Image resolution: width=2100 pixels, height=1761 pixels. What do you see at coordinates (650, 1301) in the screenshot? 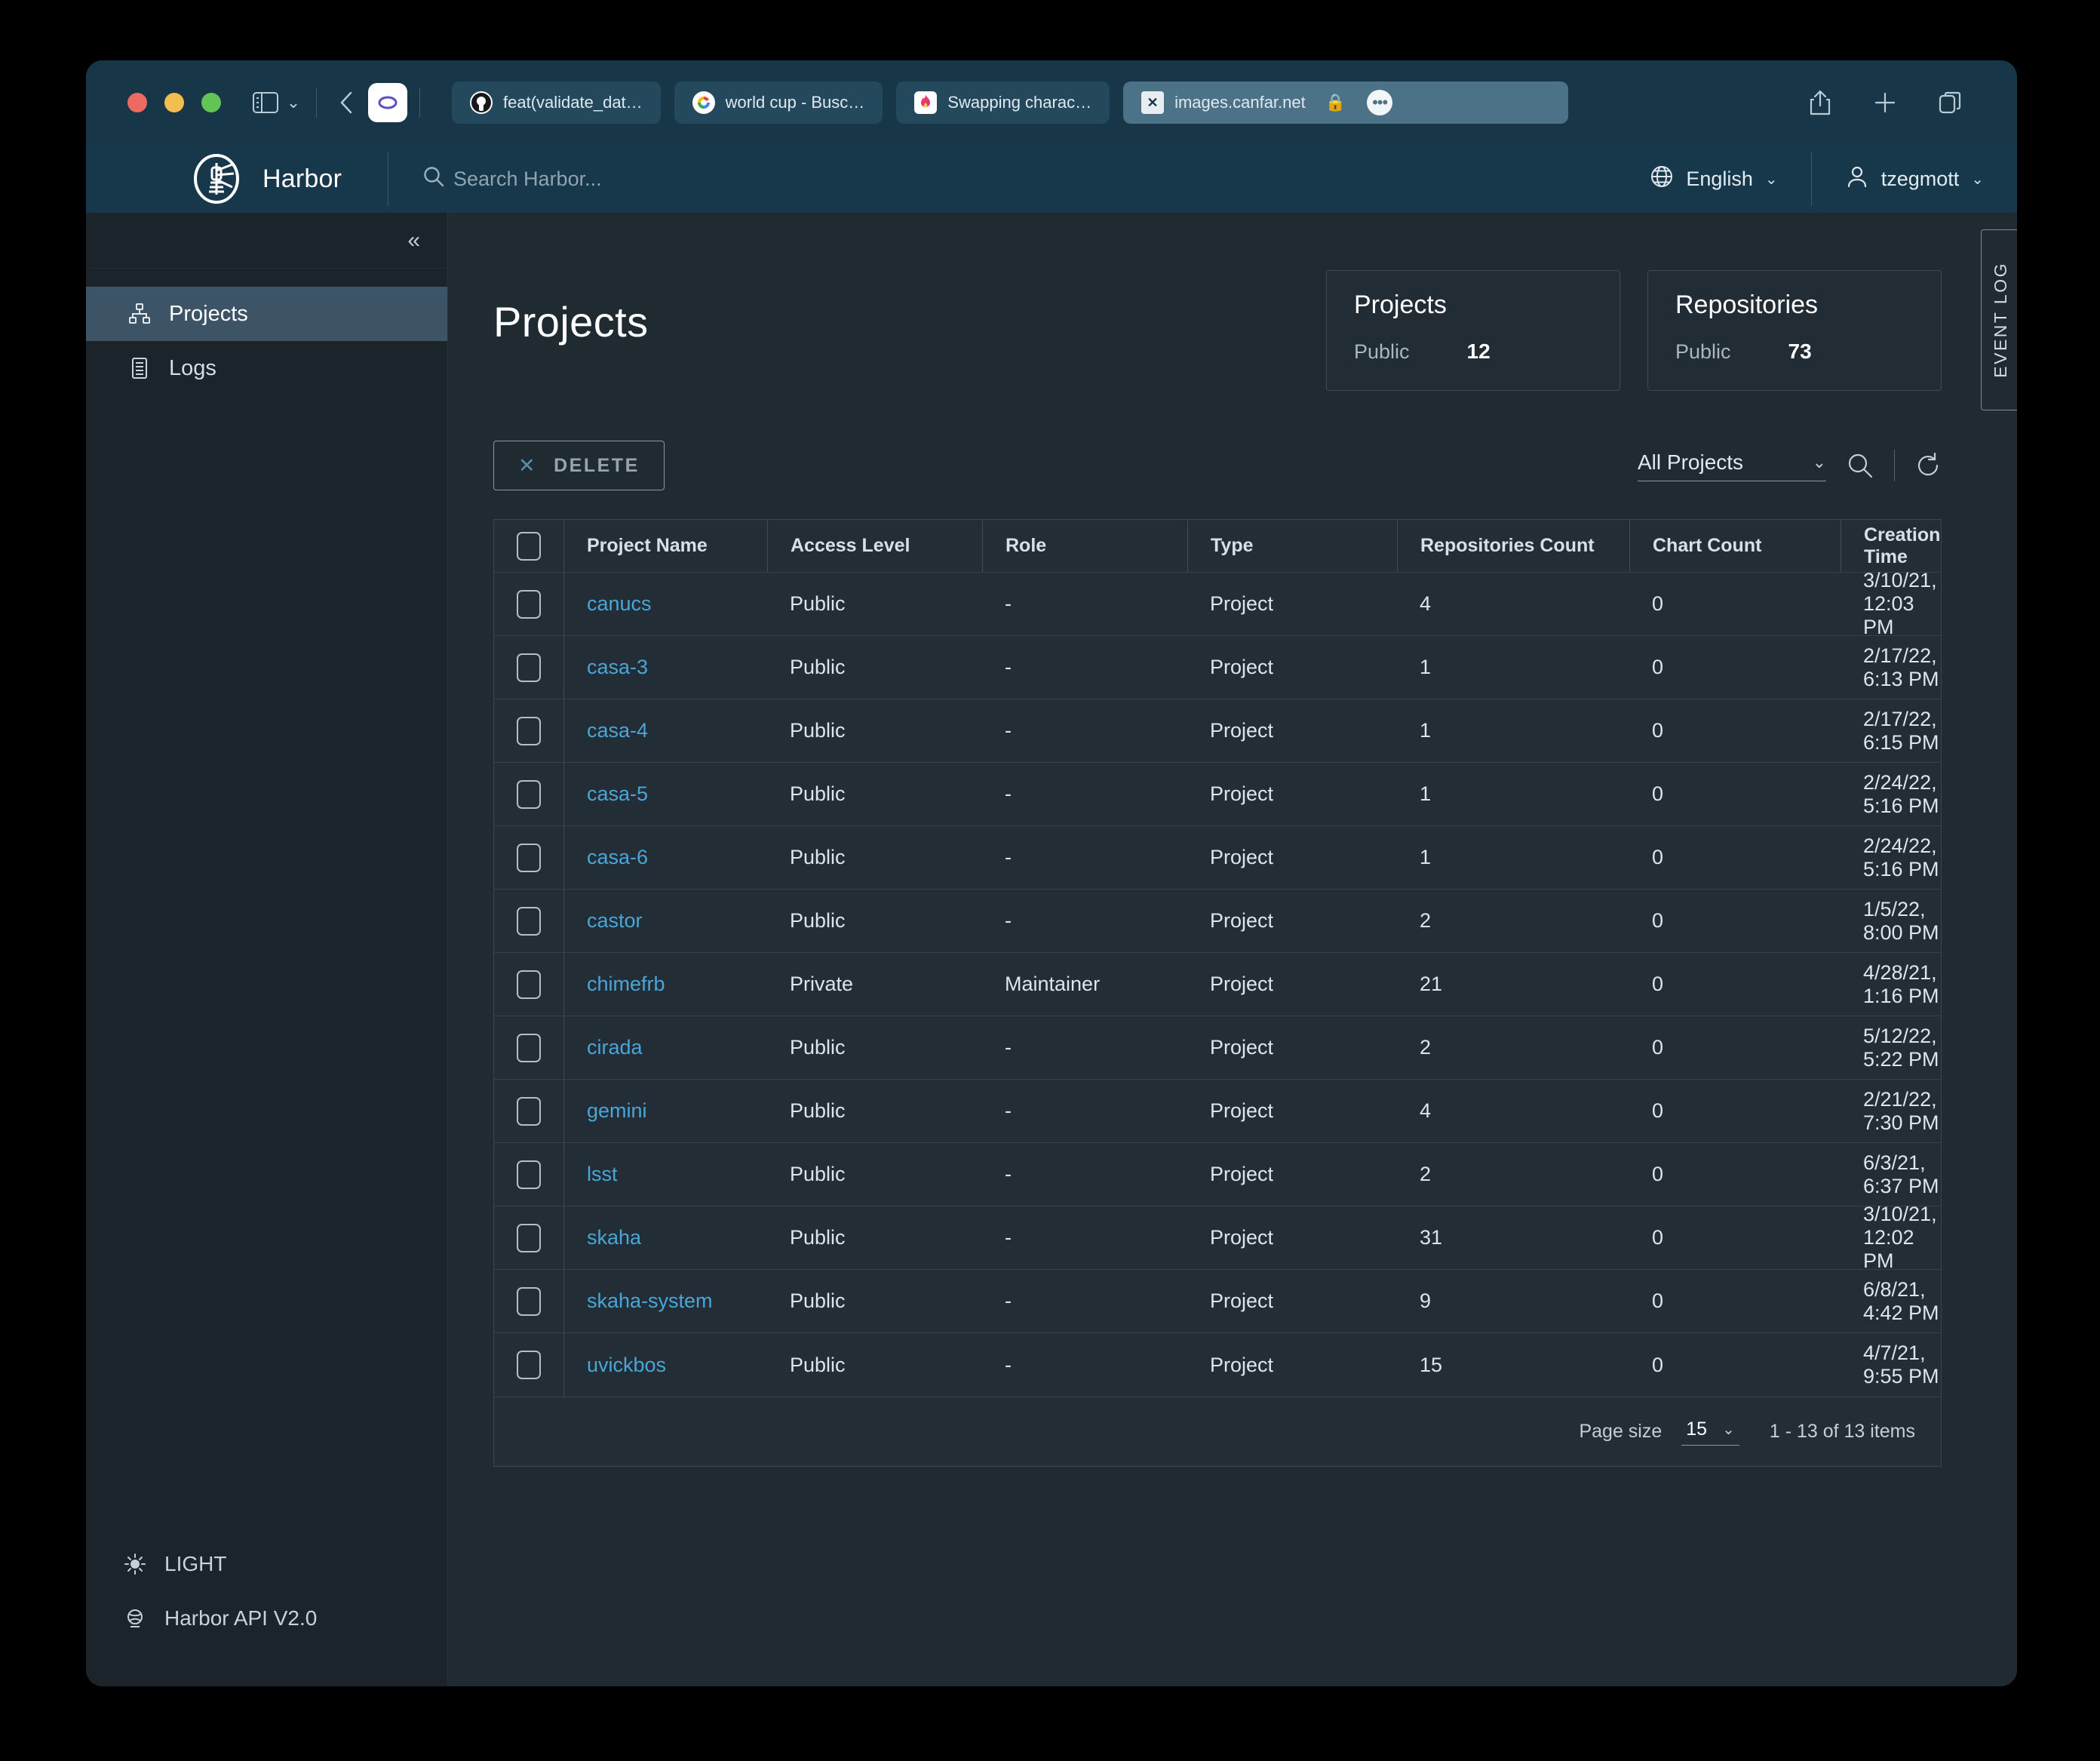
I see `project-link: skaha-system` at bounding box center [650, 1301].